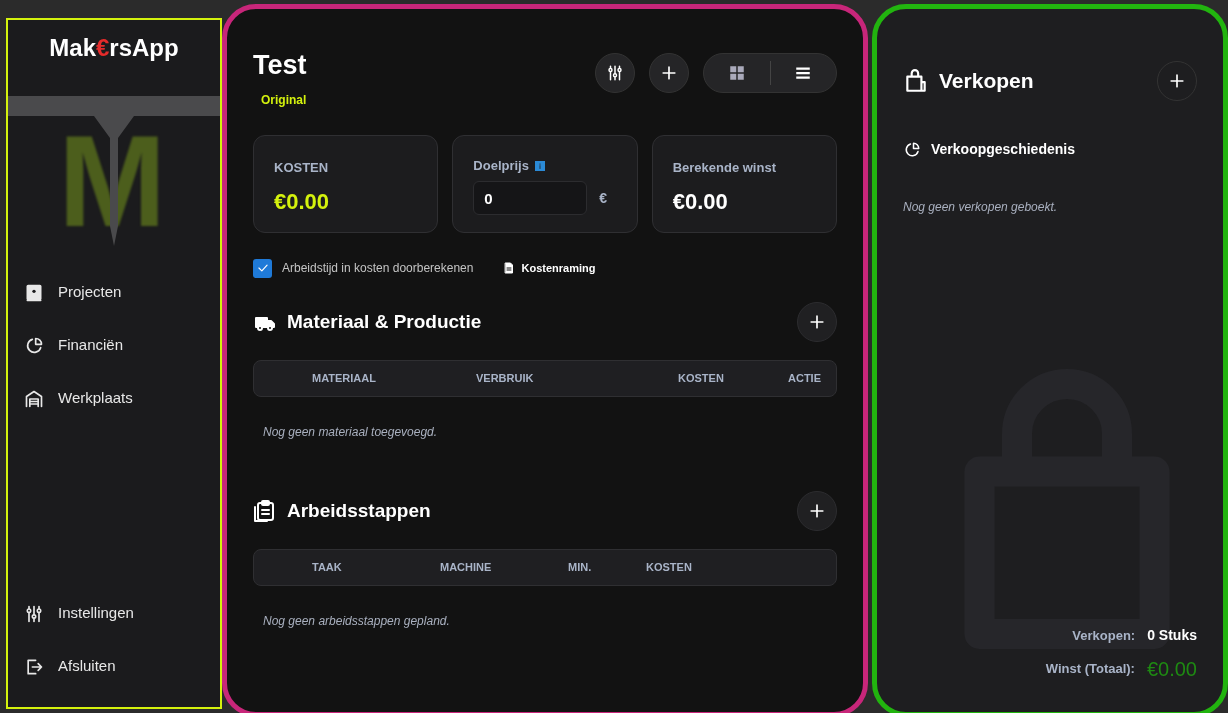 The image size is (1228, 713). What do you see at coordinates (34, 292) in the screenshot?
I see `book-icon` at bounding box center [34, 292].